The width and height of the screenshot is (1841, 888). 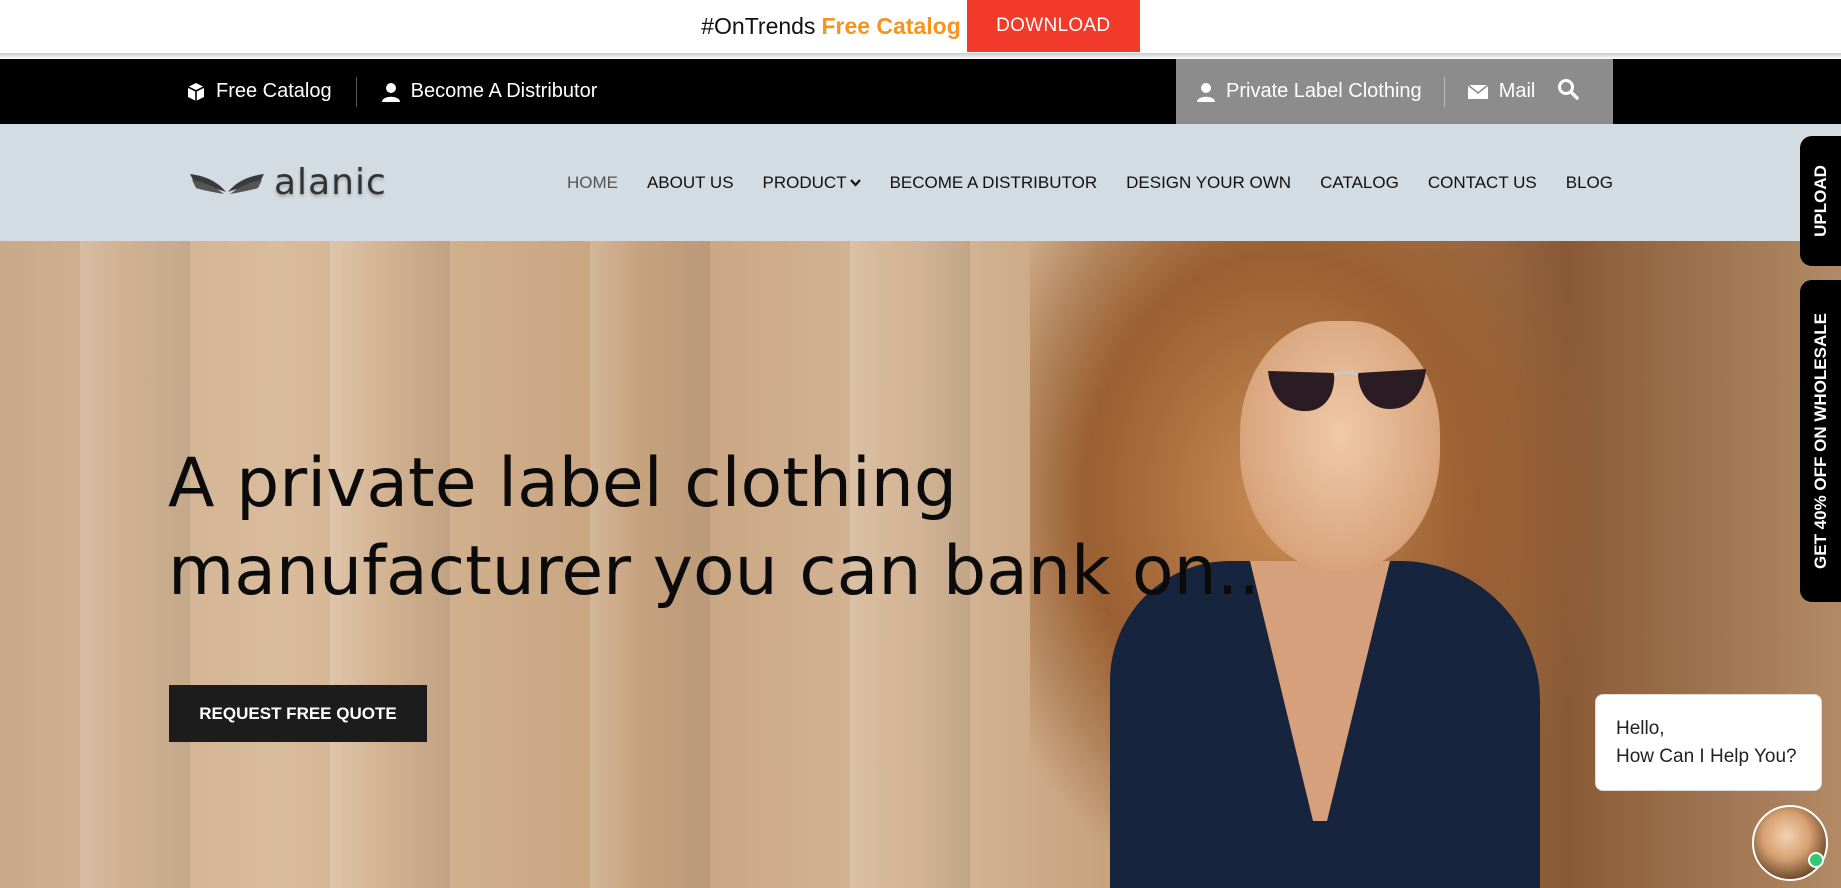 I want to click on nav-item-design-your-own: DESIGN YOUR OWN, so click(x=1208, y=183).